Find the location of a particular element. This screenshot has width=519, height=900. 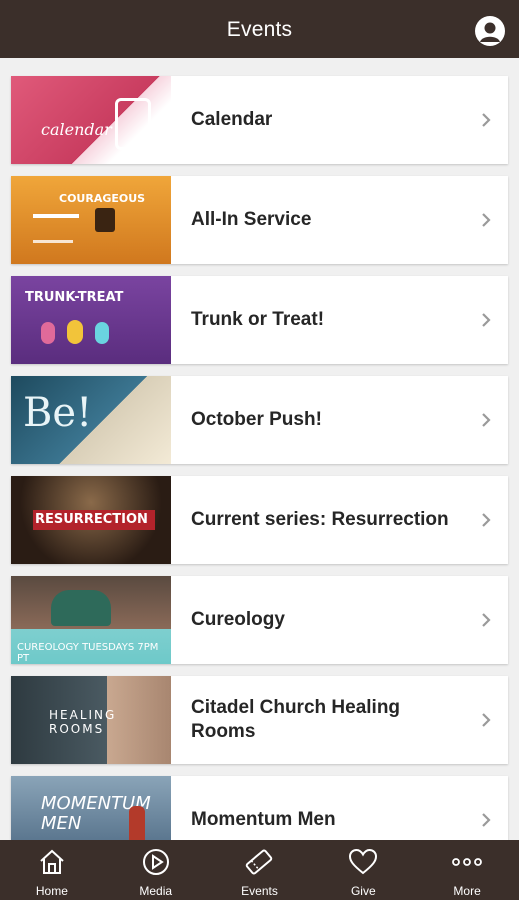

tab-label: Give is located at coordinates (363, 891).